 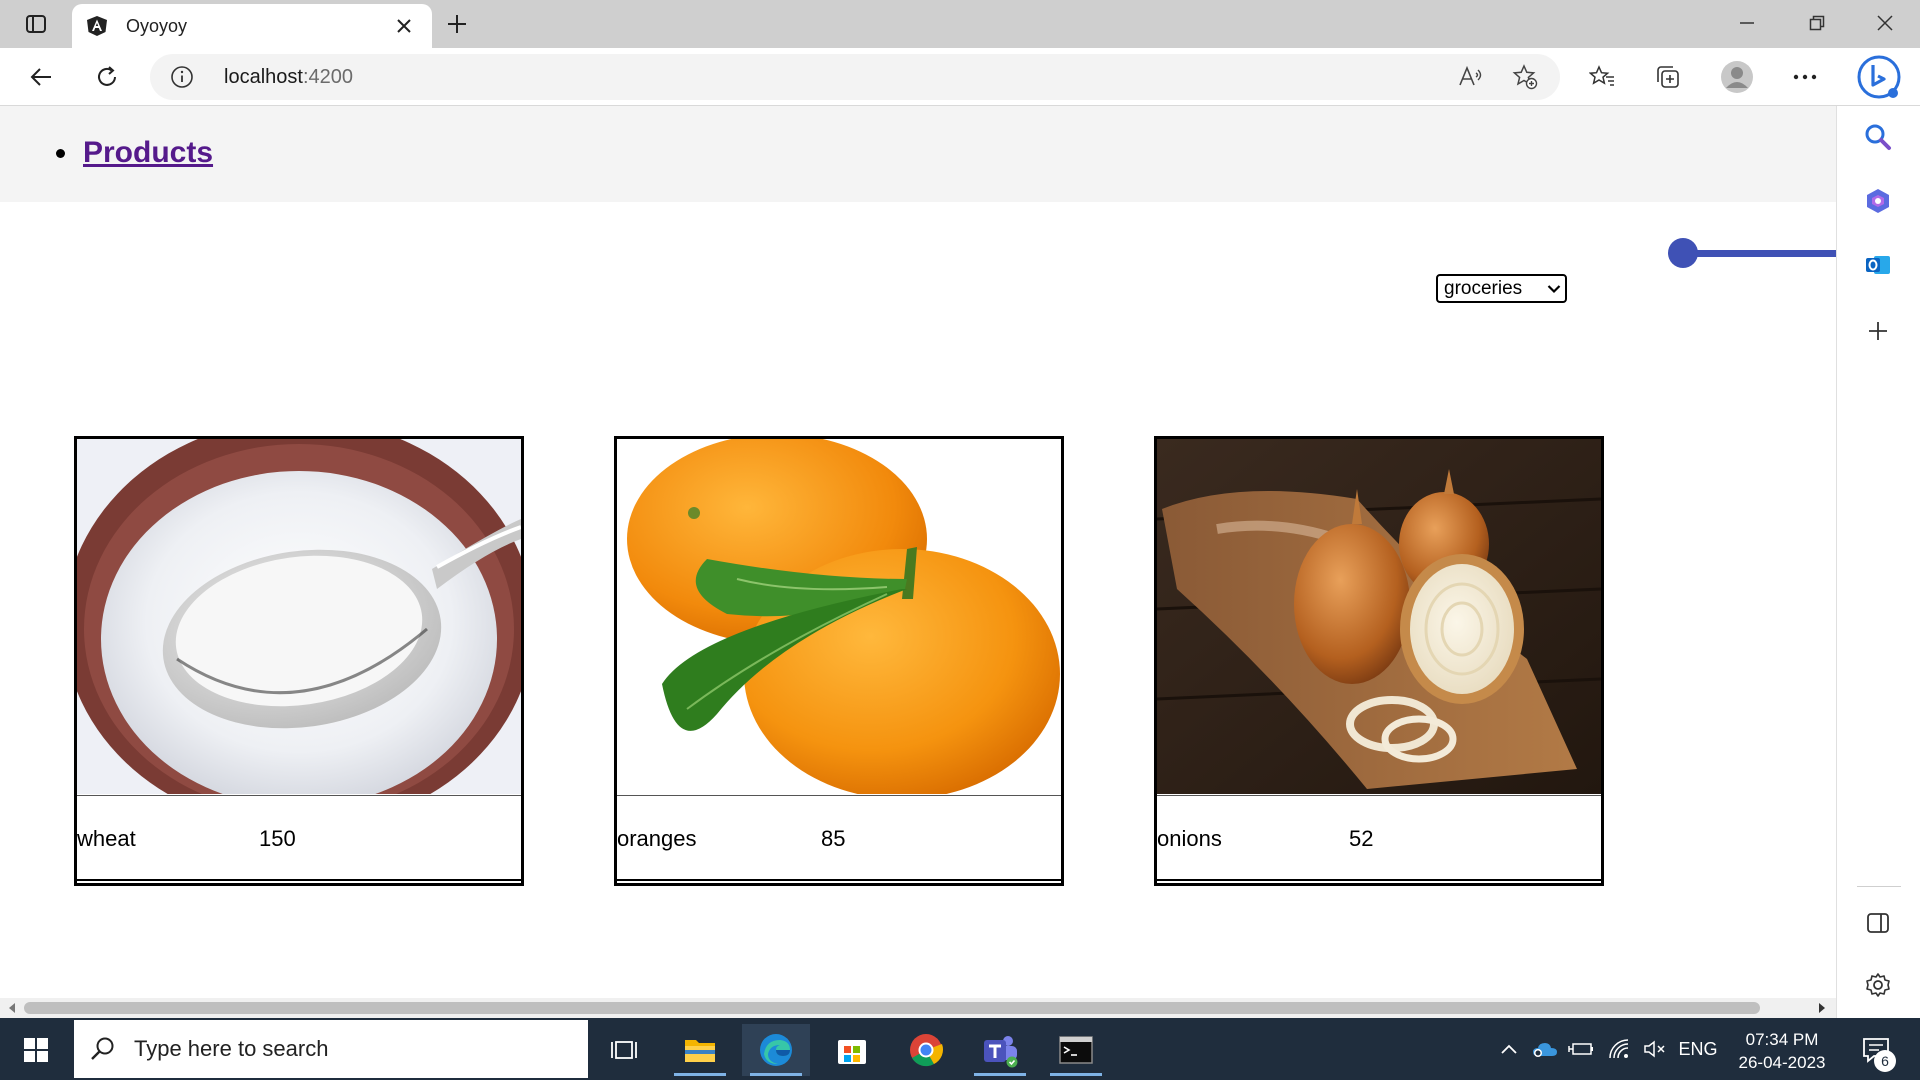 I want to click on search-icon, so click(x=1878, y=137).